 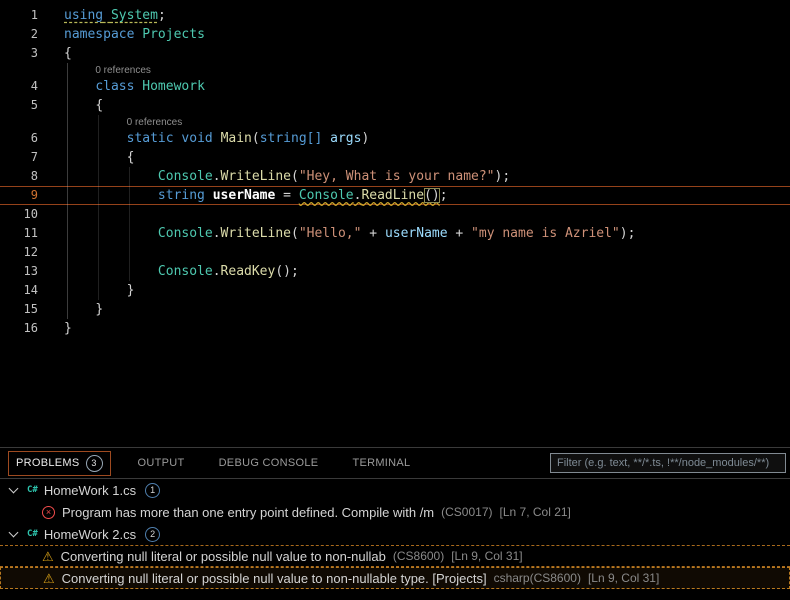 I want to click on panel-header: PROBLEMS 3 OUTPUT DEBUG CONSOLE TERMINAL, so click(x=395, y=463).